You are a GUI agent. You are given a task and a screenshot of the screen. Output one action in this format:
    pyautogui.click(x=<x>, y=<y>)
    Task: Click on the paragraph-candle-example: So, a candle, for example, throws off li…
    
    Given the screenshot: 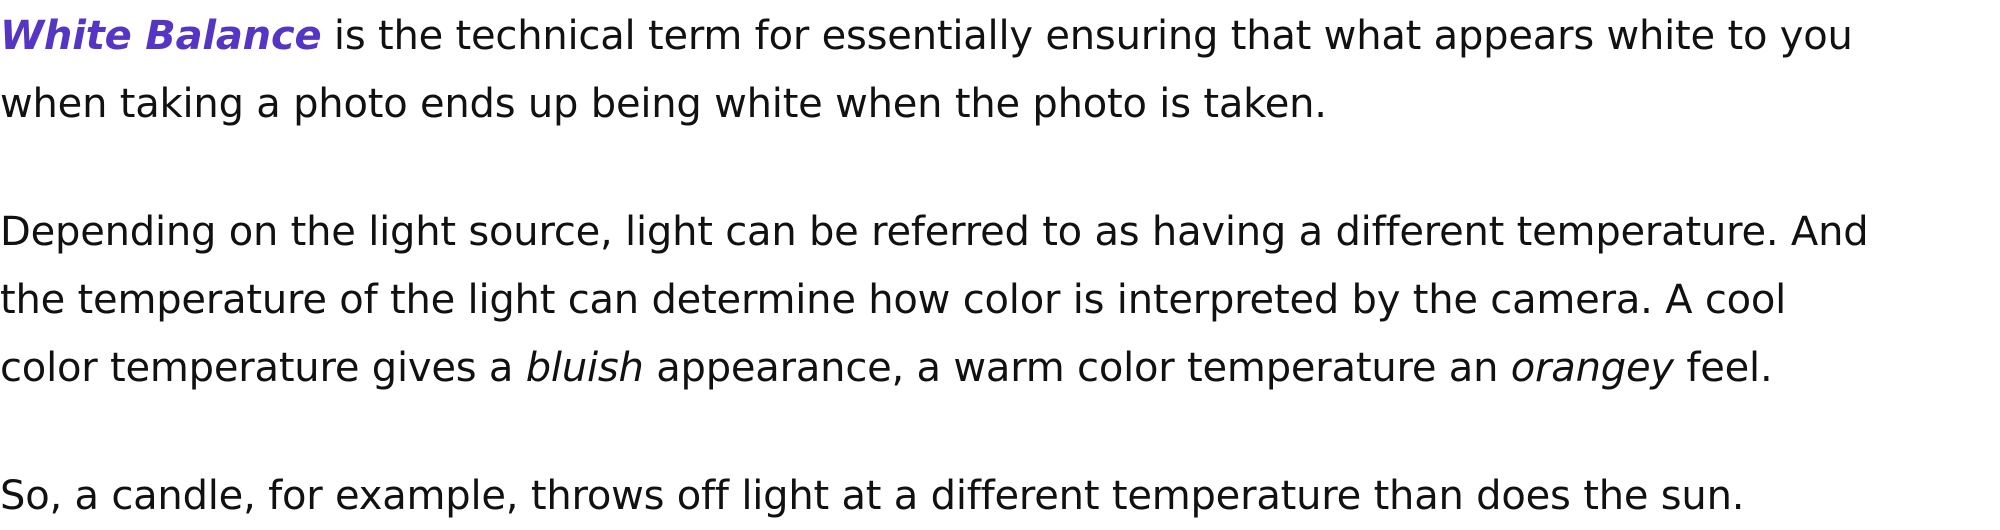 What is the action you would take?
    pyautogui.click(x=872, y=496)
    